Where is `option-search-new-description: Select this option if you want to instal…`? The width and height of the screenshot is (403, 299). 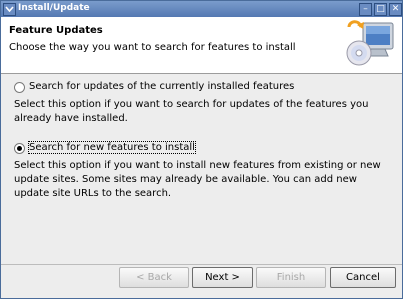 option-search-new-description: Select this option if you want to instal… is located at coordinates (197, 179).